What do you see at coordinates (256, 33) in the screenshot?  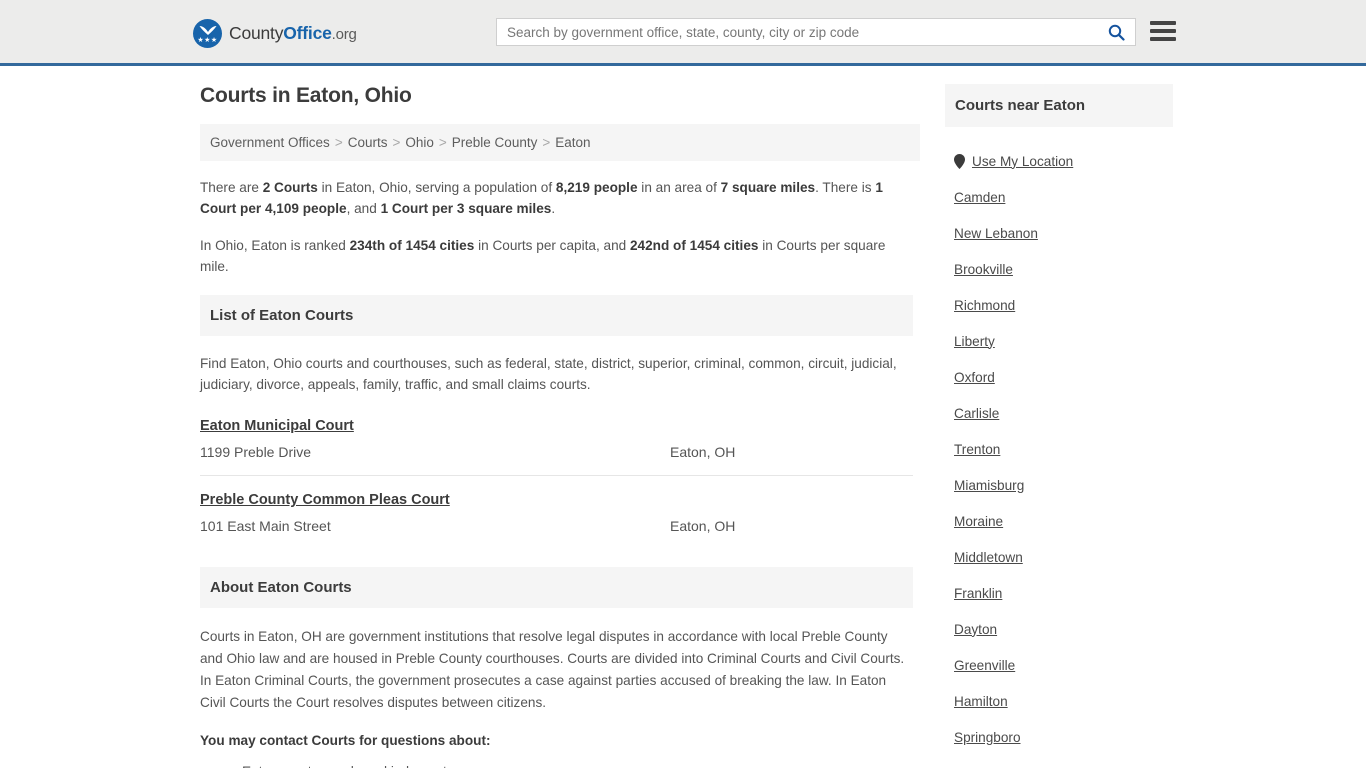 I see `logo-text-county: County` at bounding box center [256, 33].